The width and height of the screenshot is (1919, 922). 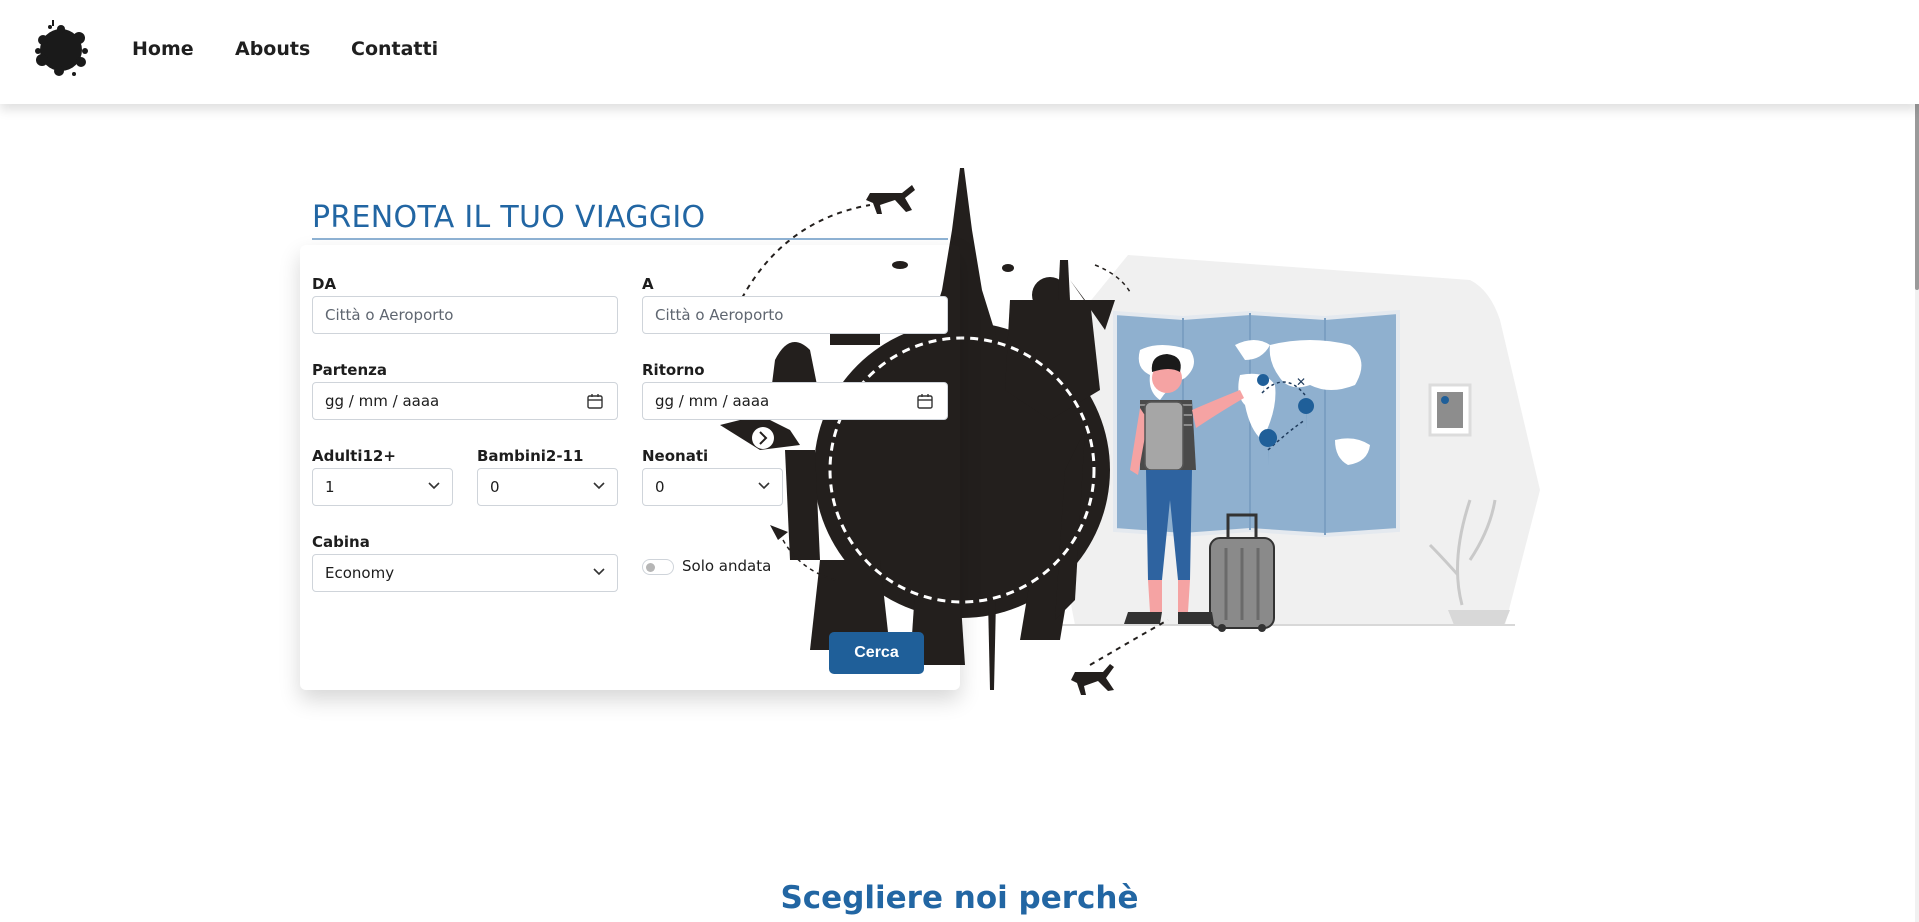 I want to click on cabin-value: Economy, so click(x=360, y=573).